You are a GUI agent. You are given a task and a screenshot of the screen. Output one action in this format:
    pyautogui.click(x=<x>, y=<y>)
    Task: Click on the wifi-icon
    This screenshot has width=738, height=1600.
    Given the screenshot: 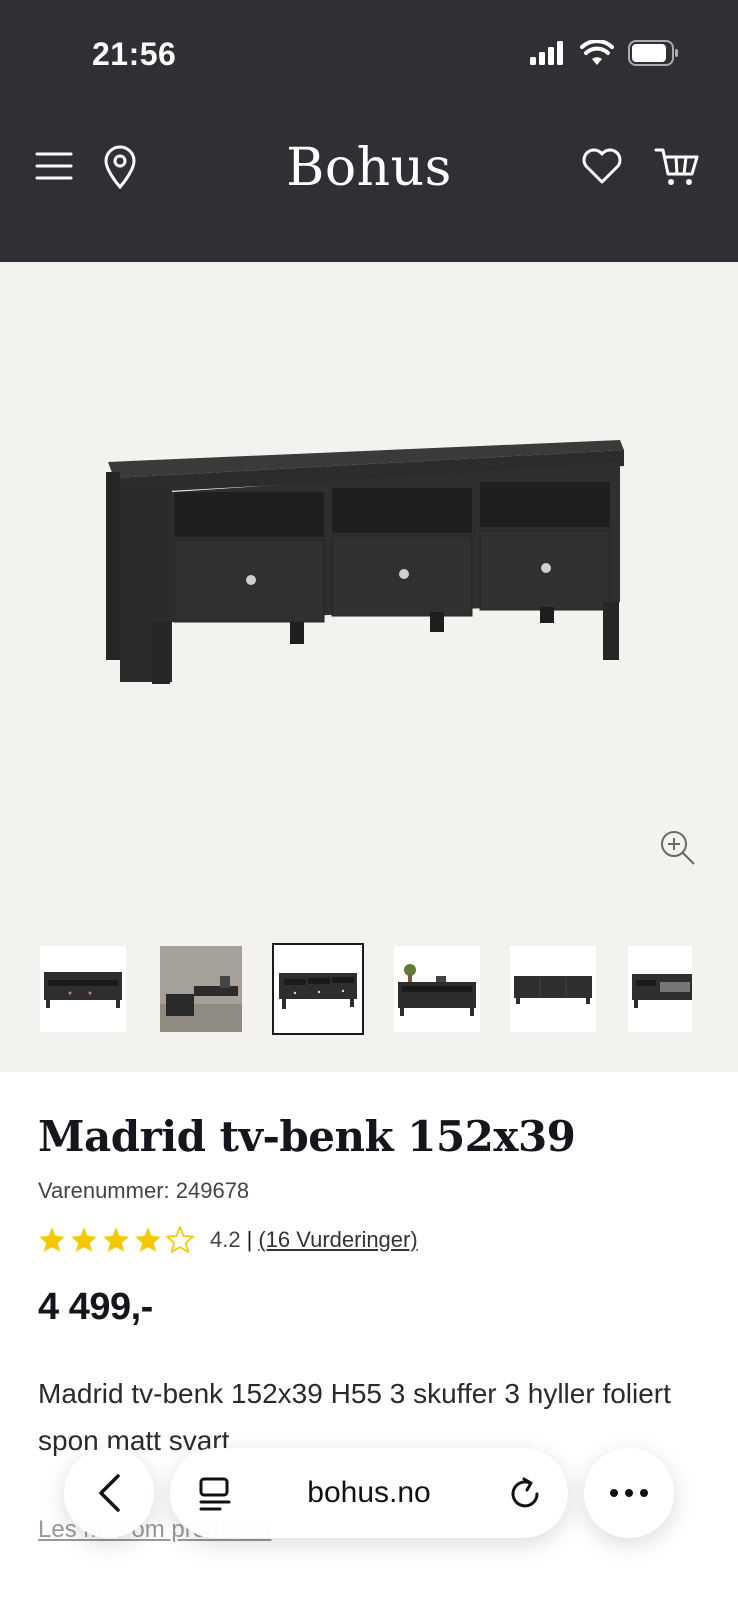 What is the action you would take?
    pyautogui.click(x=597, y=52)
    